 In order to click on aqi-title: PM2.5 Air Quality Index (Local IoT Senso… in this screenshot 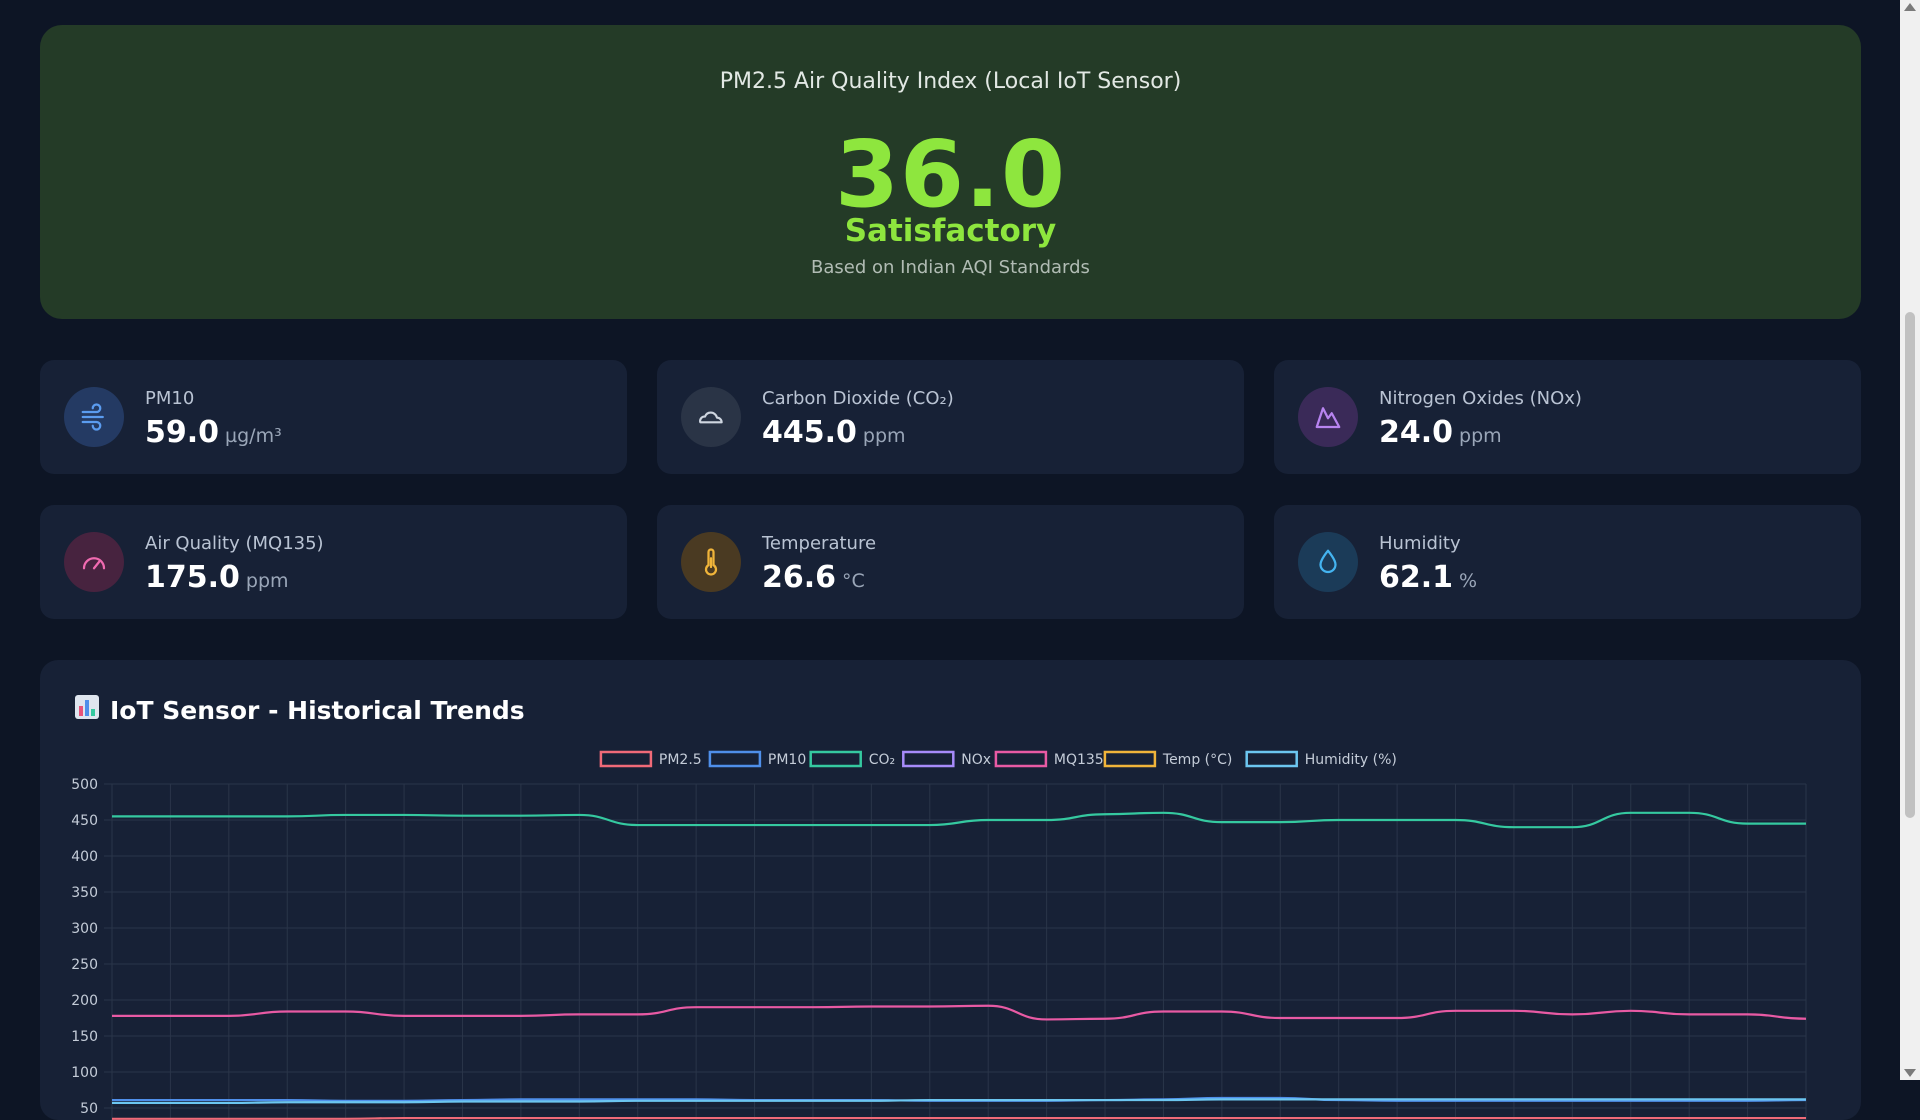, I will do `click(950, 81)`.